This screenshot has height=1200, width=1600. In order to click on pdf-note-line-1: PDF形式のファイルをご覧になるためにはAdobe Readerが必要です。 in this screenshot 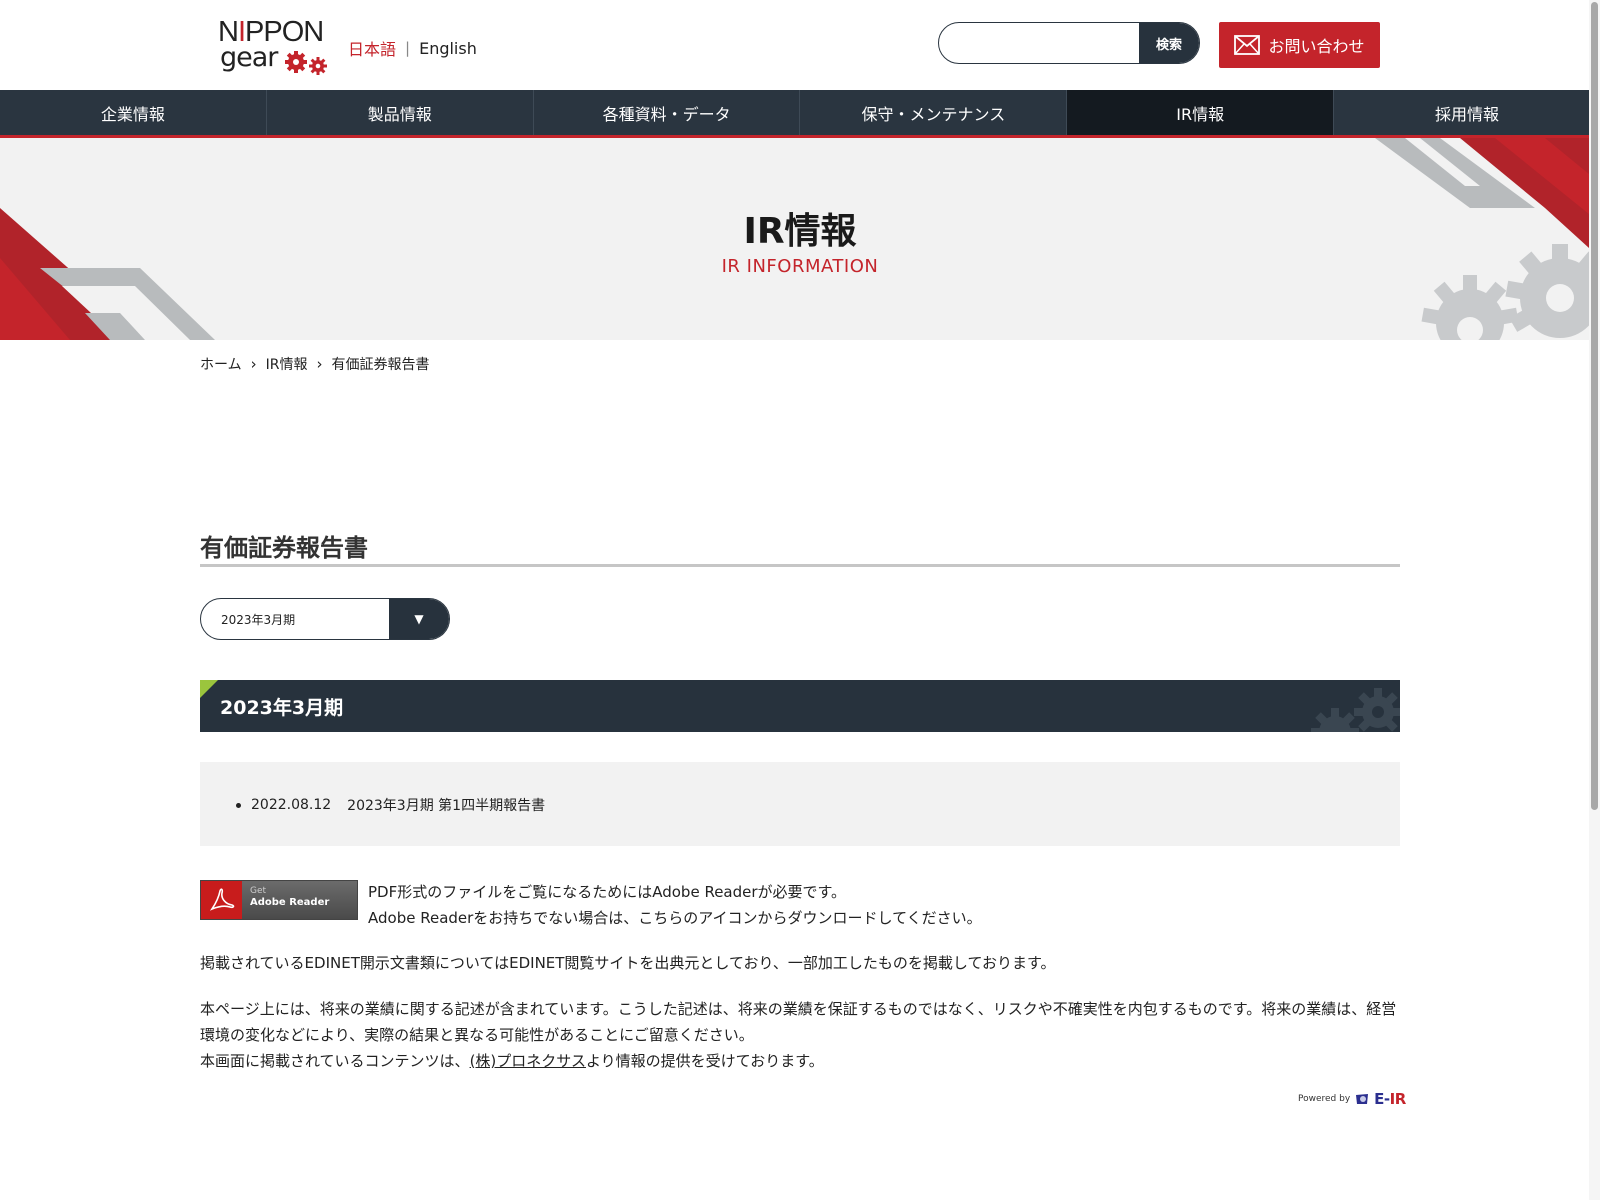, I will do `click(607, 892)`.